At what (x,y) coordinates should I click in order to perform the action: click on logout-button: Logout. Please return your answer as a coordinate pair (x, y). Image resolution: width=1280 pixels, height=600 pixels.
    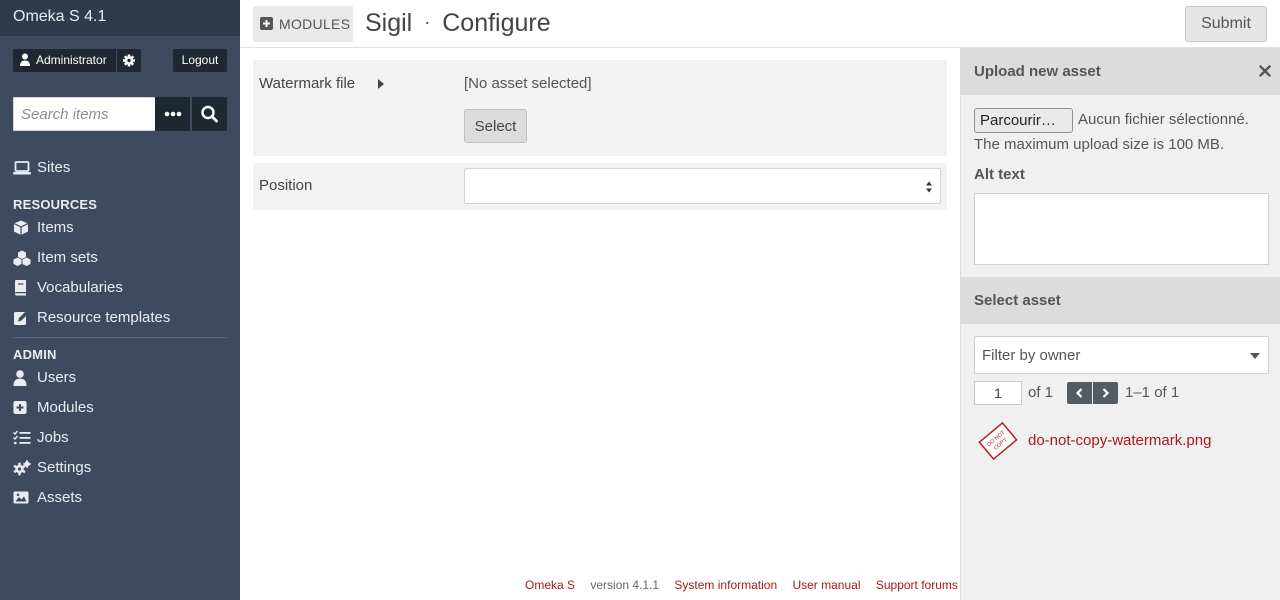
    Looking at the image, I should click on (200, 60).